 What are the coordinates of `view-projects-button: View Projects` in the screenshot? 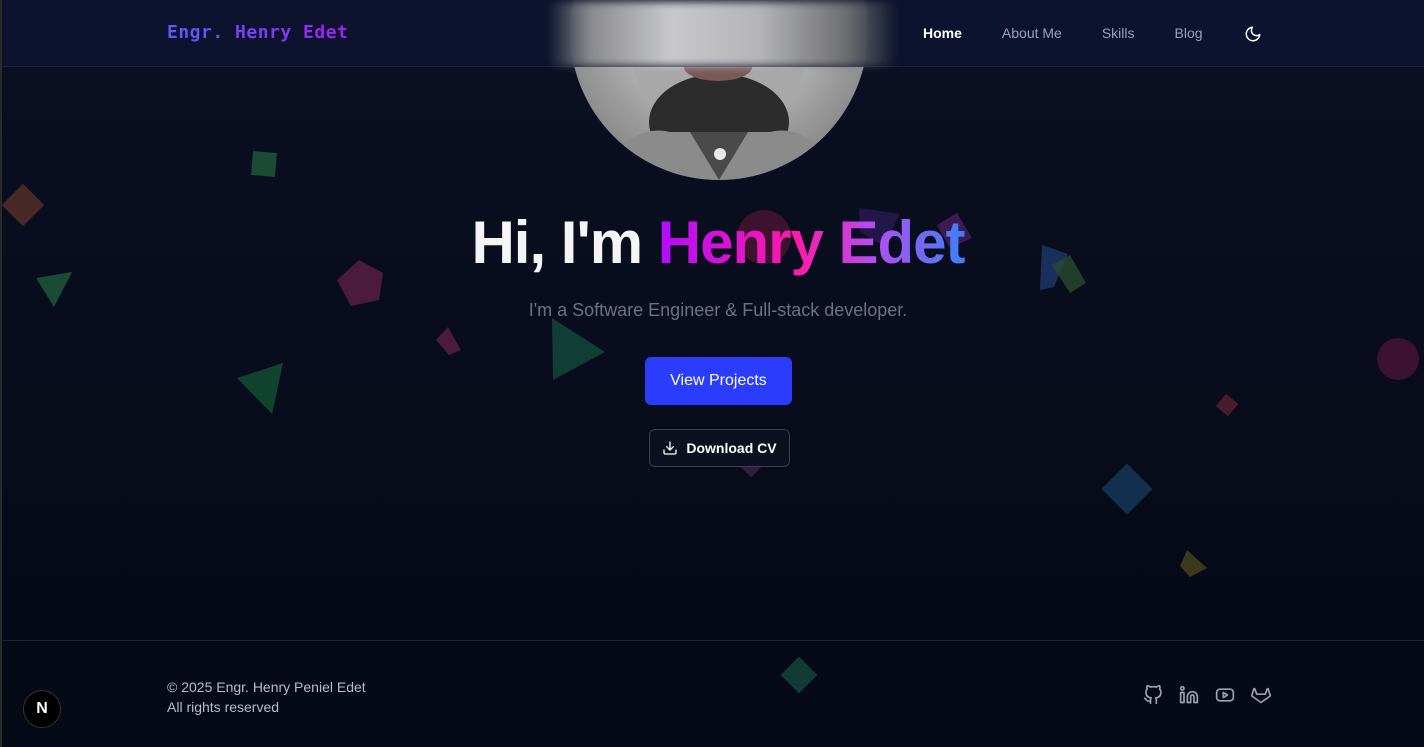 It's located at (718, 381).